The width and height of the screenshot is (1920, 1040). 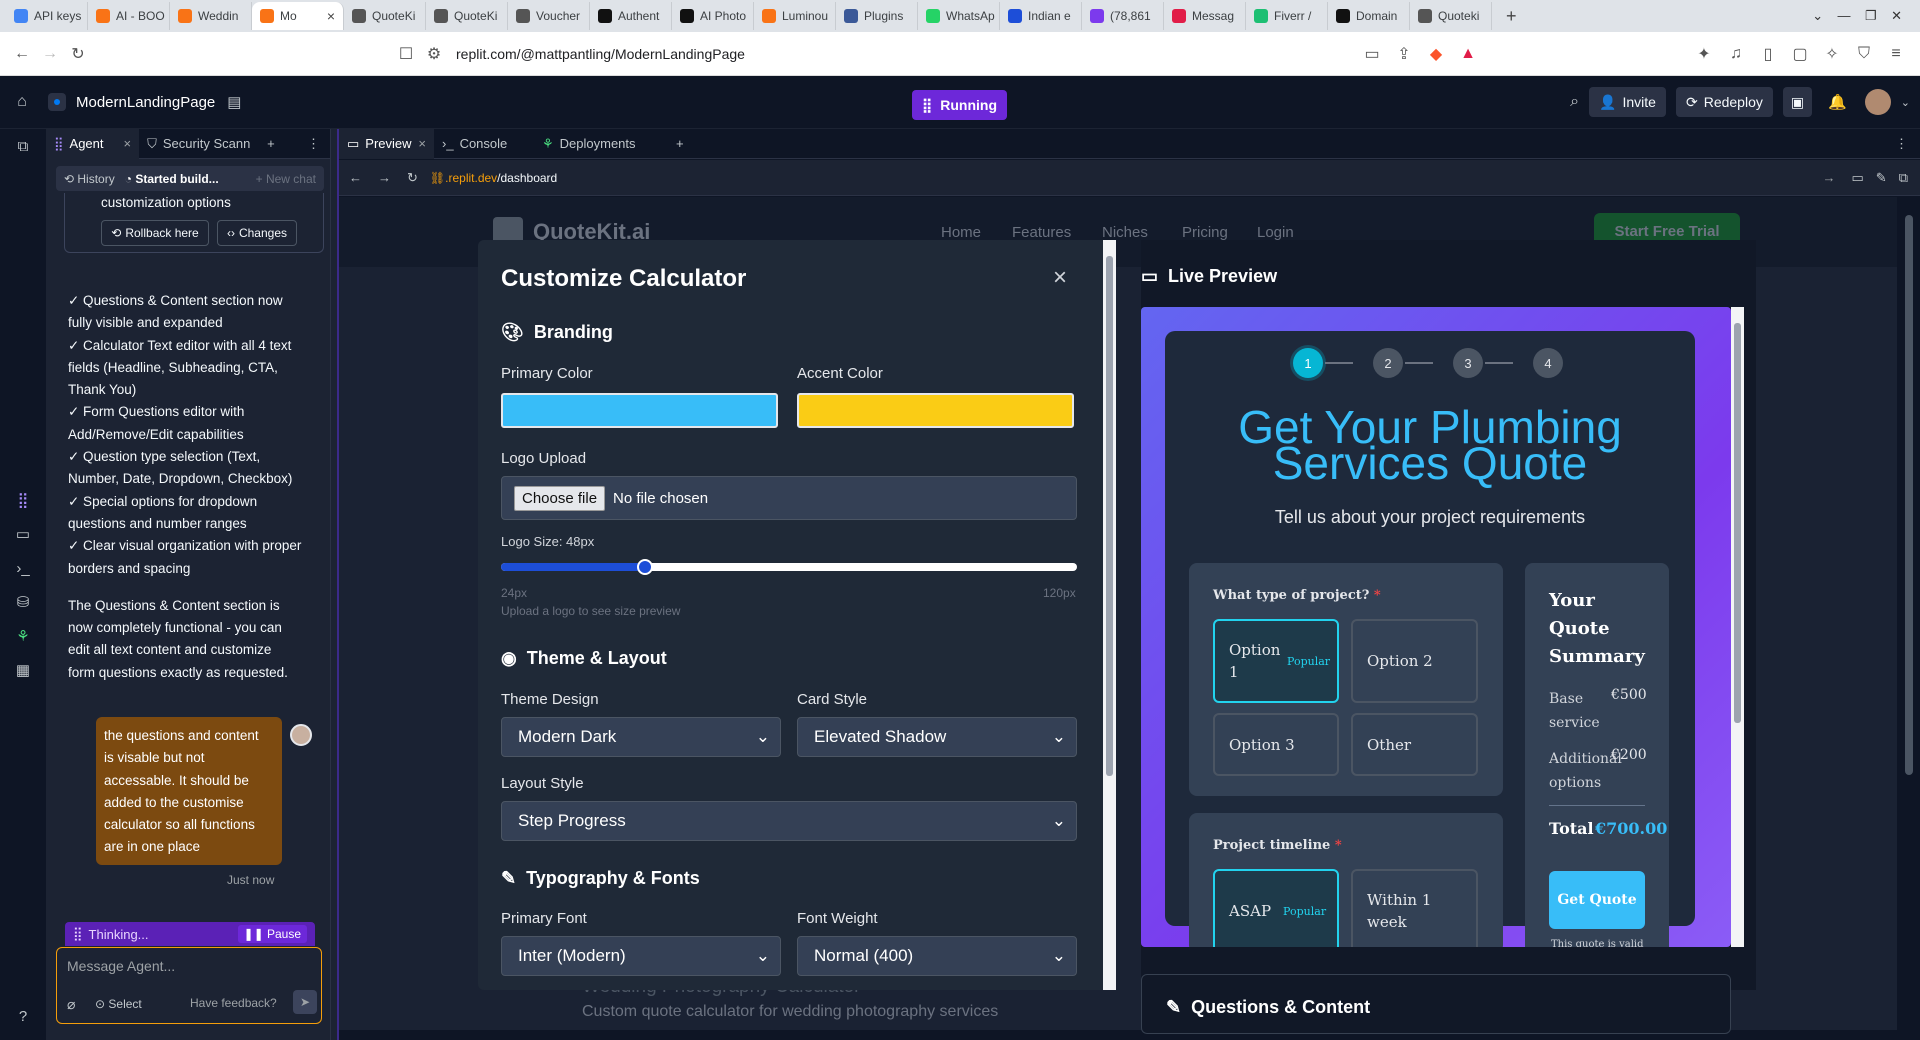 What do you see at coordinates (1881, 178) in the screenshot?
I see `devtools-icon: ✎` at bounding box center [1881, 178].